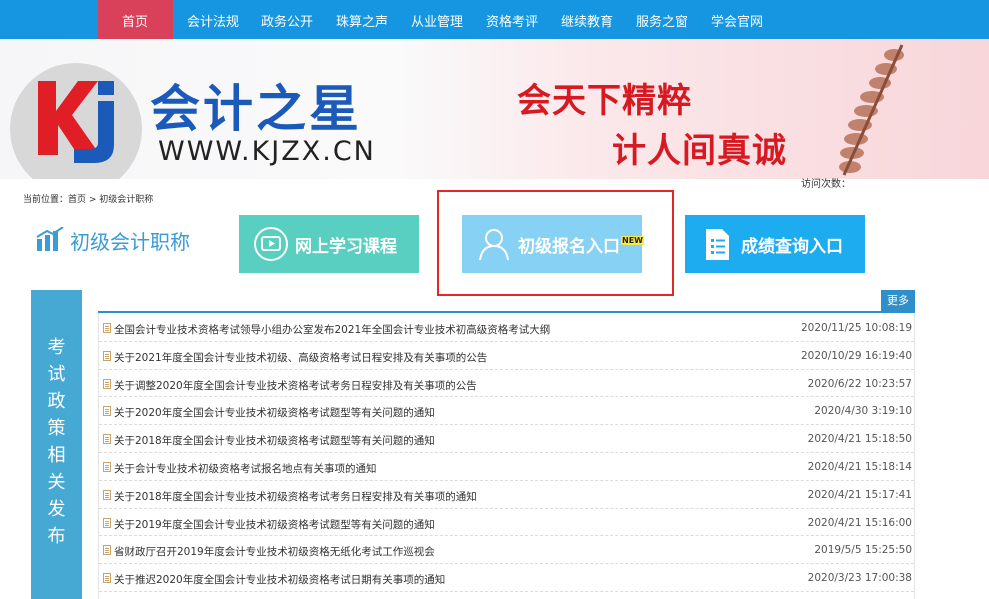  I want to click on nav-item-continuing-education: 继续教育, so click(587, 20).